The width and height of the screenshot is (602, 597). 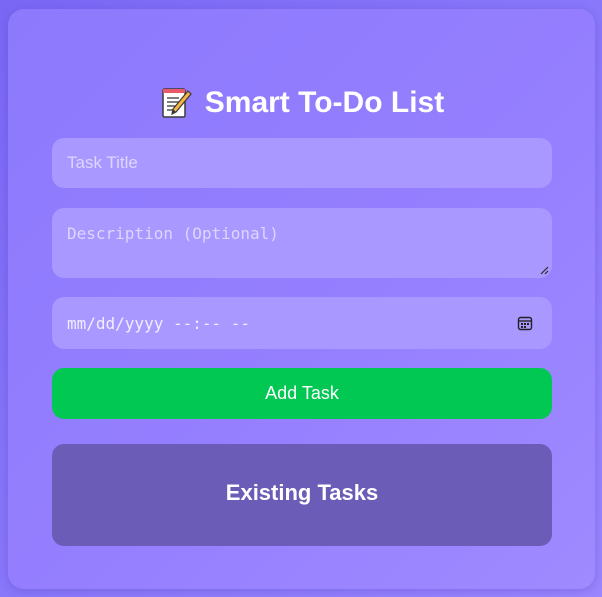 What do you see at coordinates (302, 323) in the screenshot?
I see `due-datetime-input: mm/dd/yyyy --:-- --` at bounding box center [302, 323].